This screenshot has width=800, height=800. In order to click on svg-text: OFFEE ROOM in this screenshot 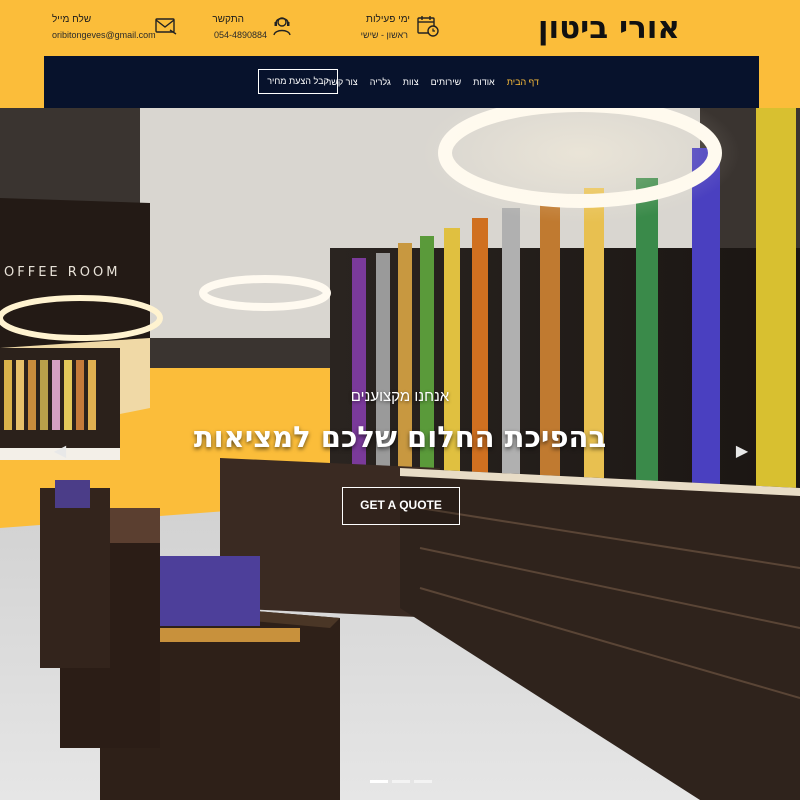, I will do `click(62, 272)`.